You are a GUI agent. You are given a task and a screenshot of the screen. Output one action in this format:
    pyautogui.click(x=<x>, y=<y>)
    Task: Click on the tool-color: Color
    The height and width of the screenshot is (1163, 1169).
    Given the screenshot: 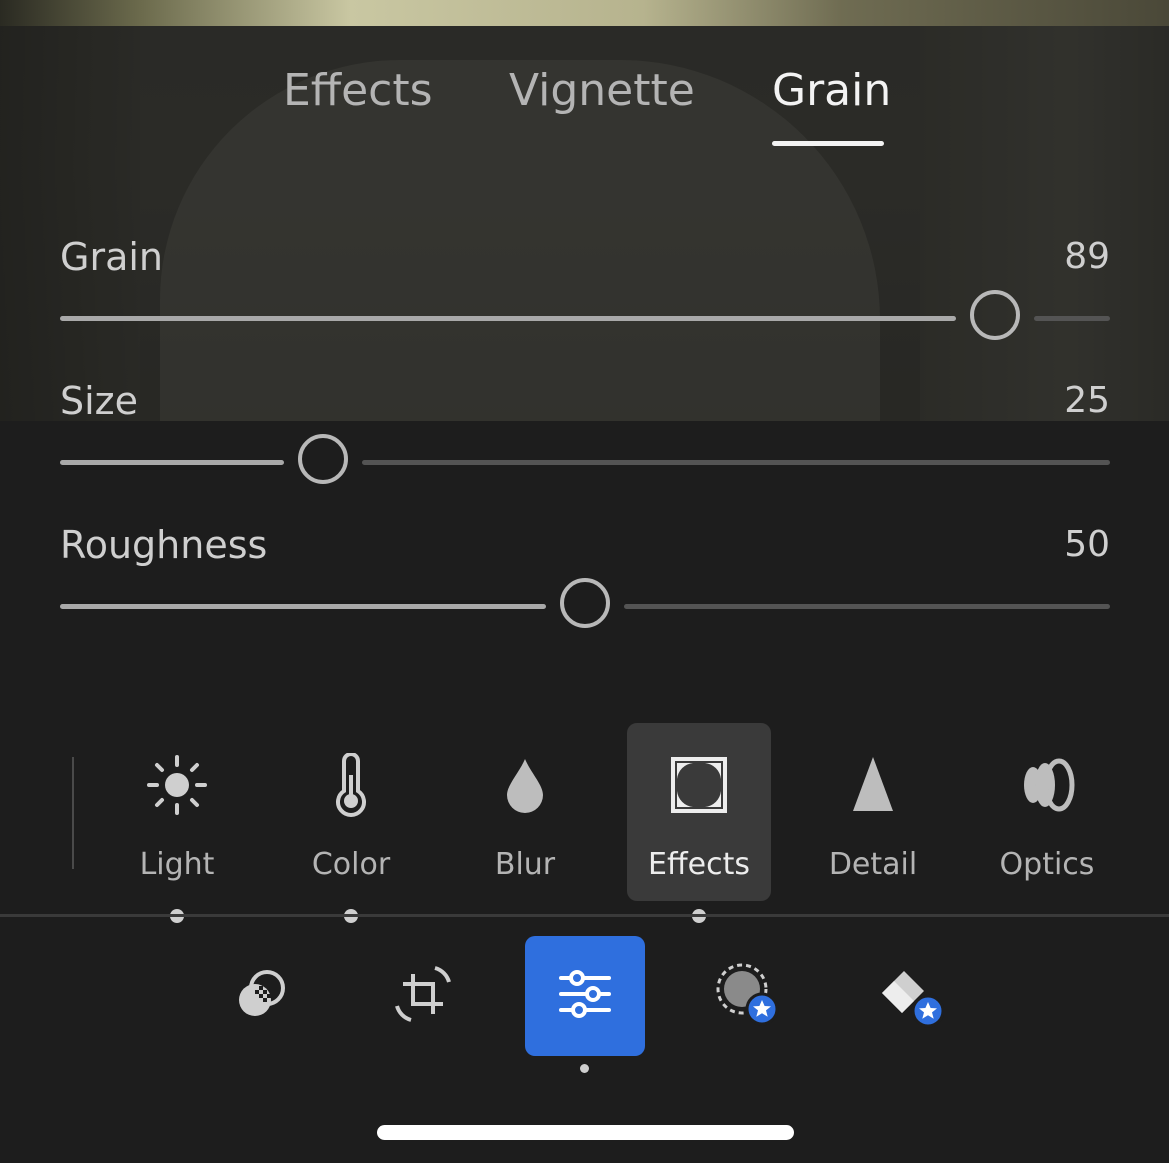 What is the action you would take?
    pyautogui.click(x=351, y=823)
    